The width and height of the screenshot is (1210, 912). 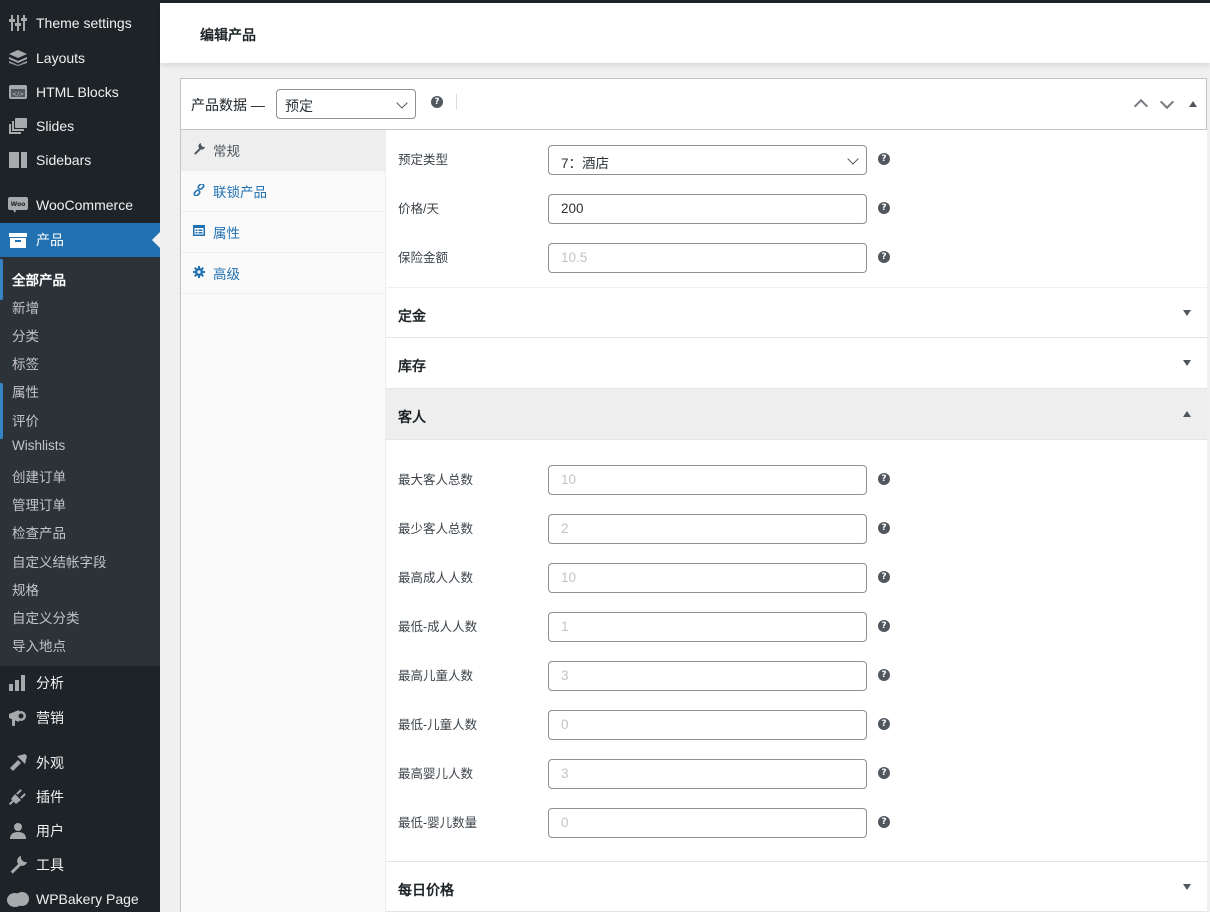 I want to click on section-deposit: 定金, so click(x=796, y=312).